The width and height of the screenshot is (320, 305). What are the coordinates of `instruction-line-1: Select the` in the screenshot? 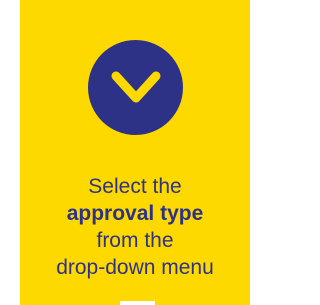 It's located at (135, 186).